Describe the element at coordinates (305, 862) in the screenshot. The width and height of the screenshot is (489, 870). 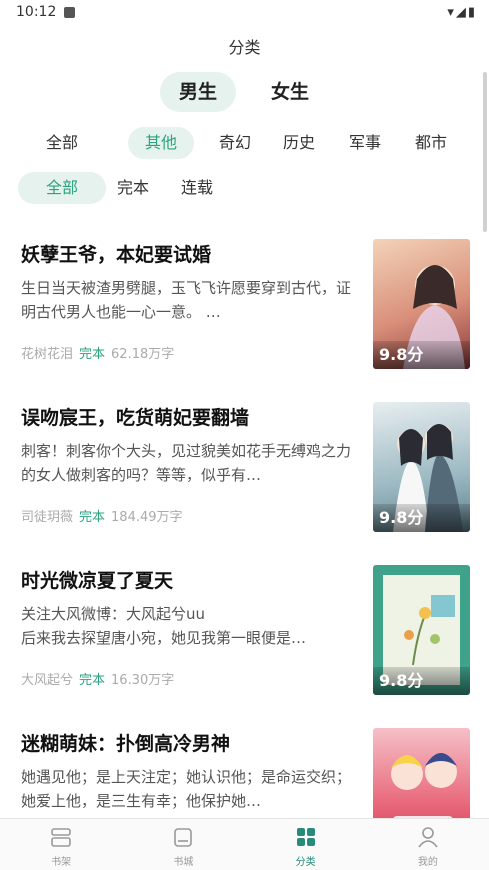
I see `tab-label: 分类` at that location.